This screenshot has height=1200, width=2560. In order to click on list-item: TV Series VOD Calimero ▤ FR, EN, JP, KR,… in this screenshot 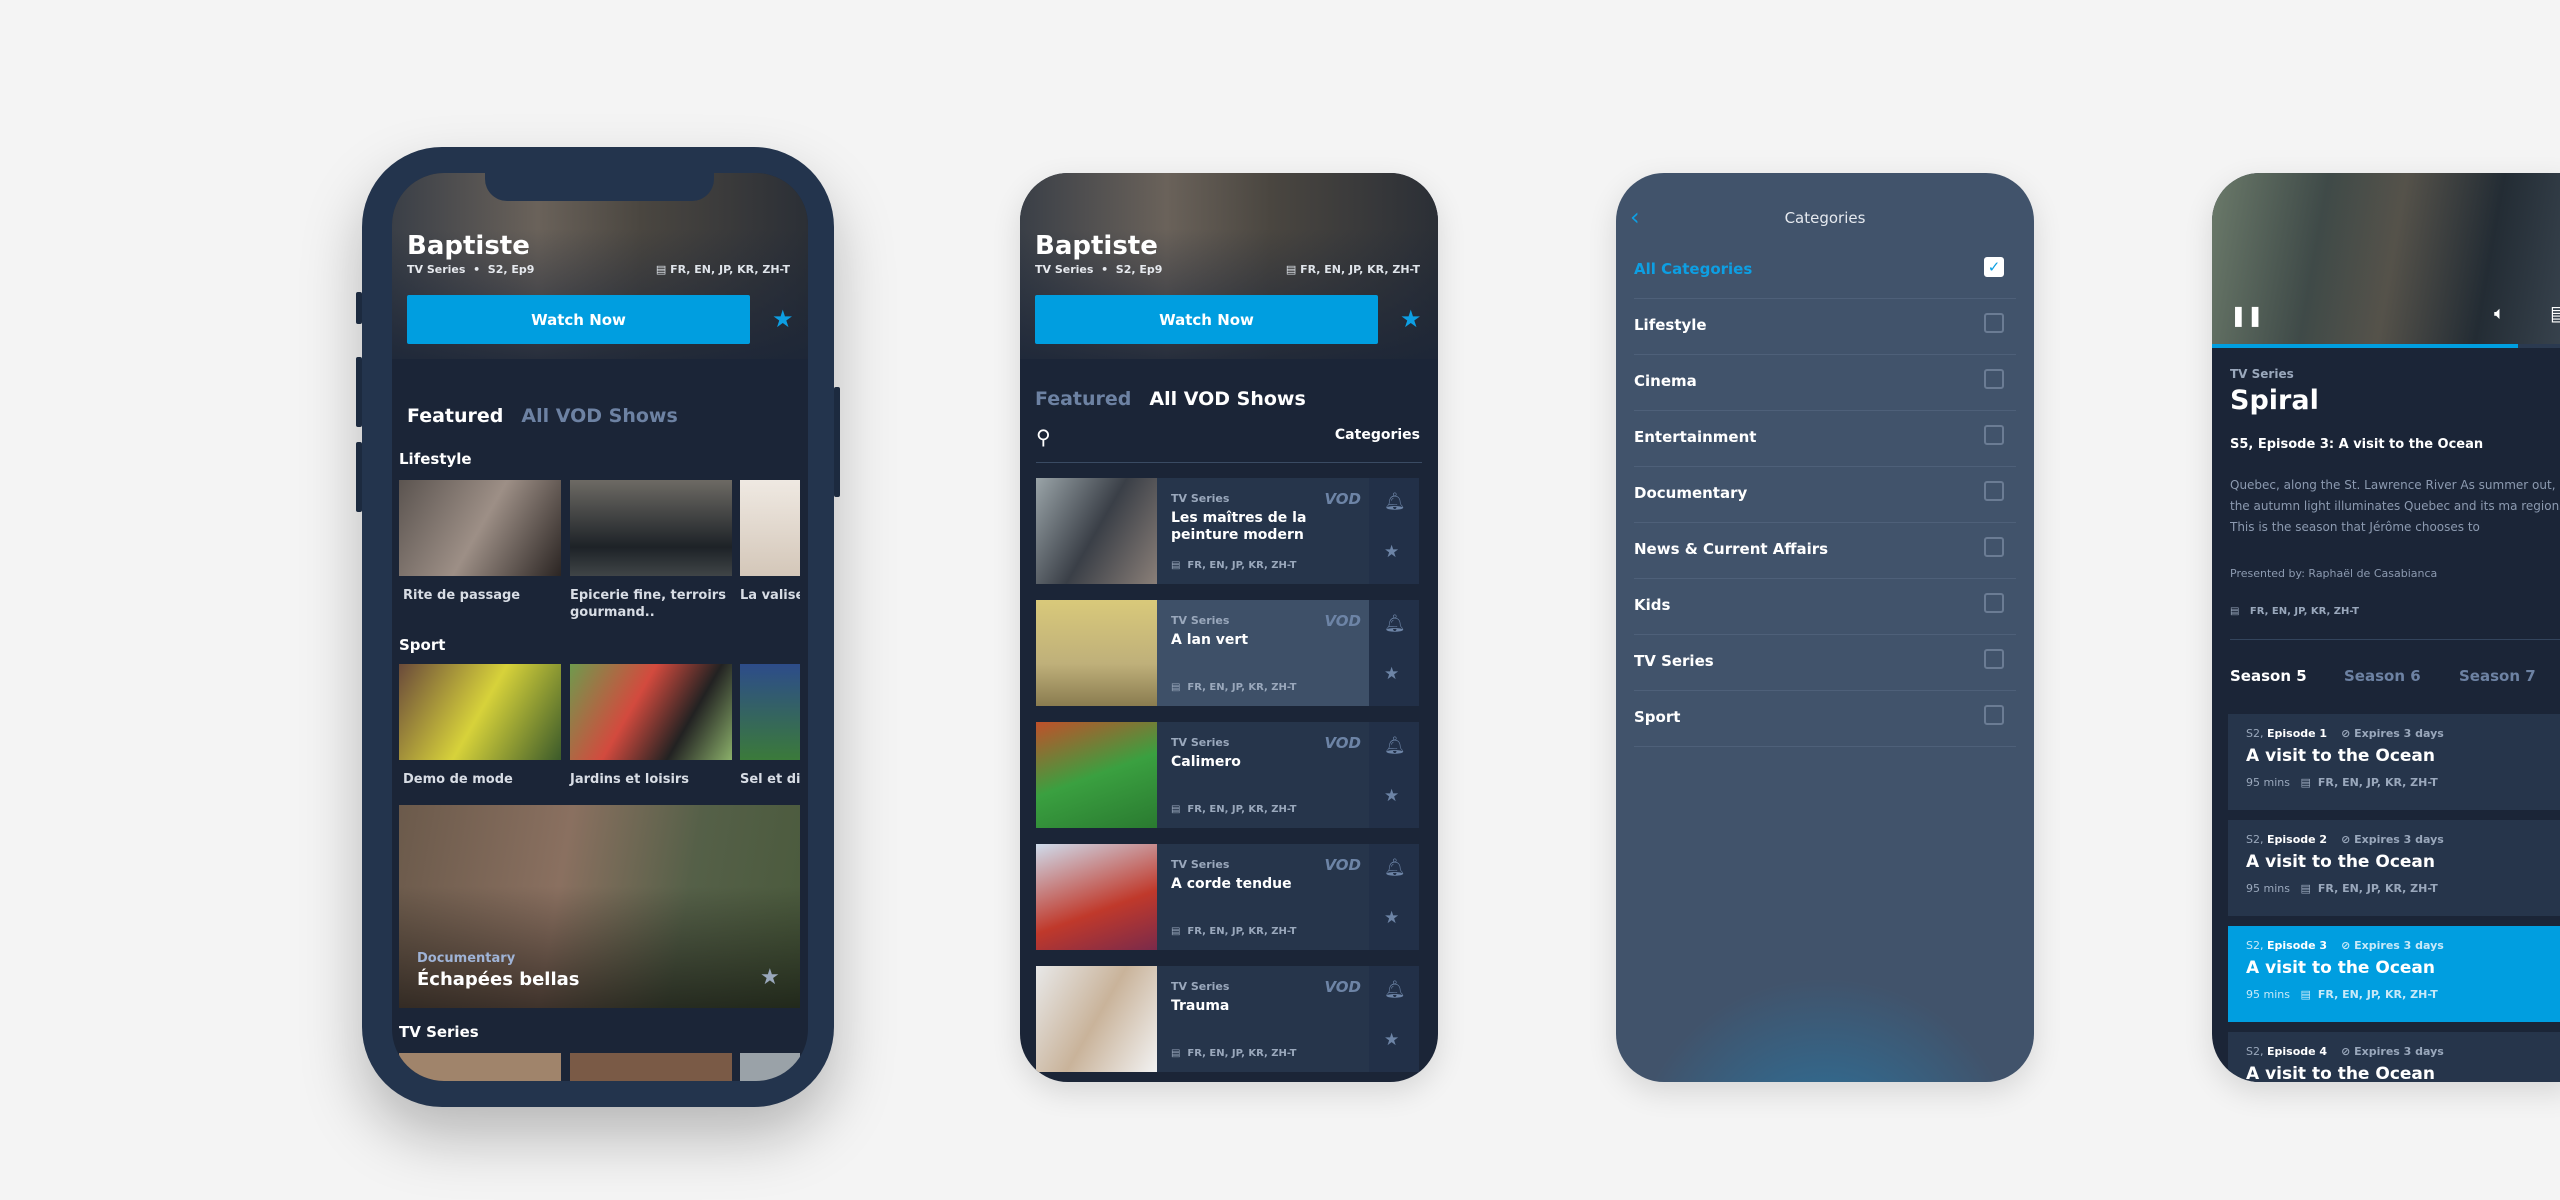, I will do `click(1227, 775)`.